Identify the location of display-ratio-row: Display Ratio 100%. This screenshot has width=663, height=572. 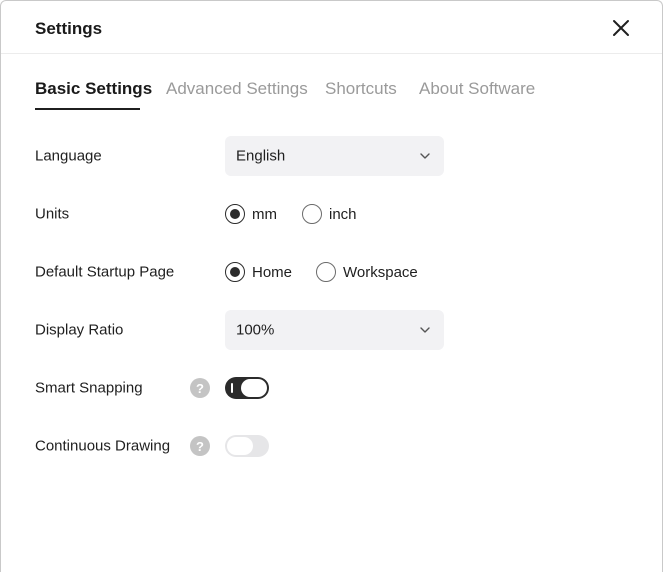
(335, 330).